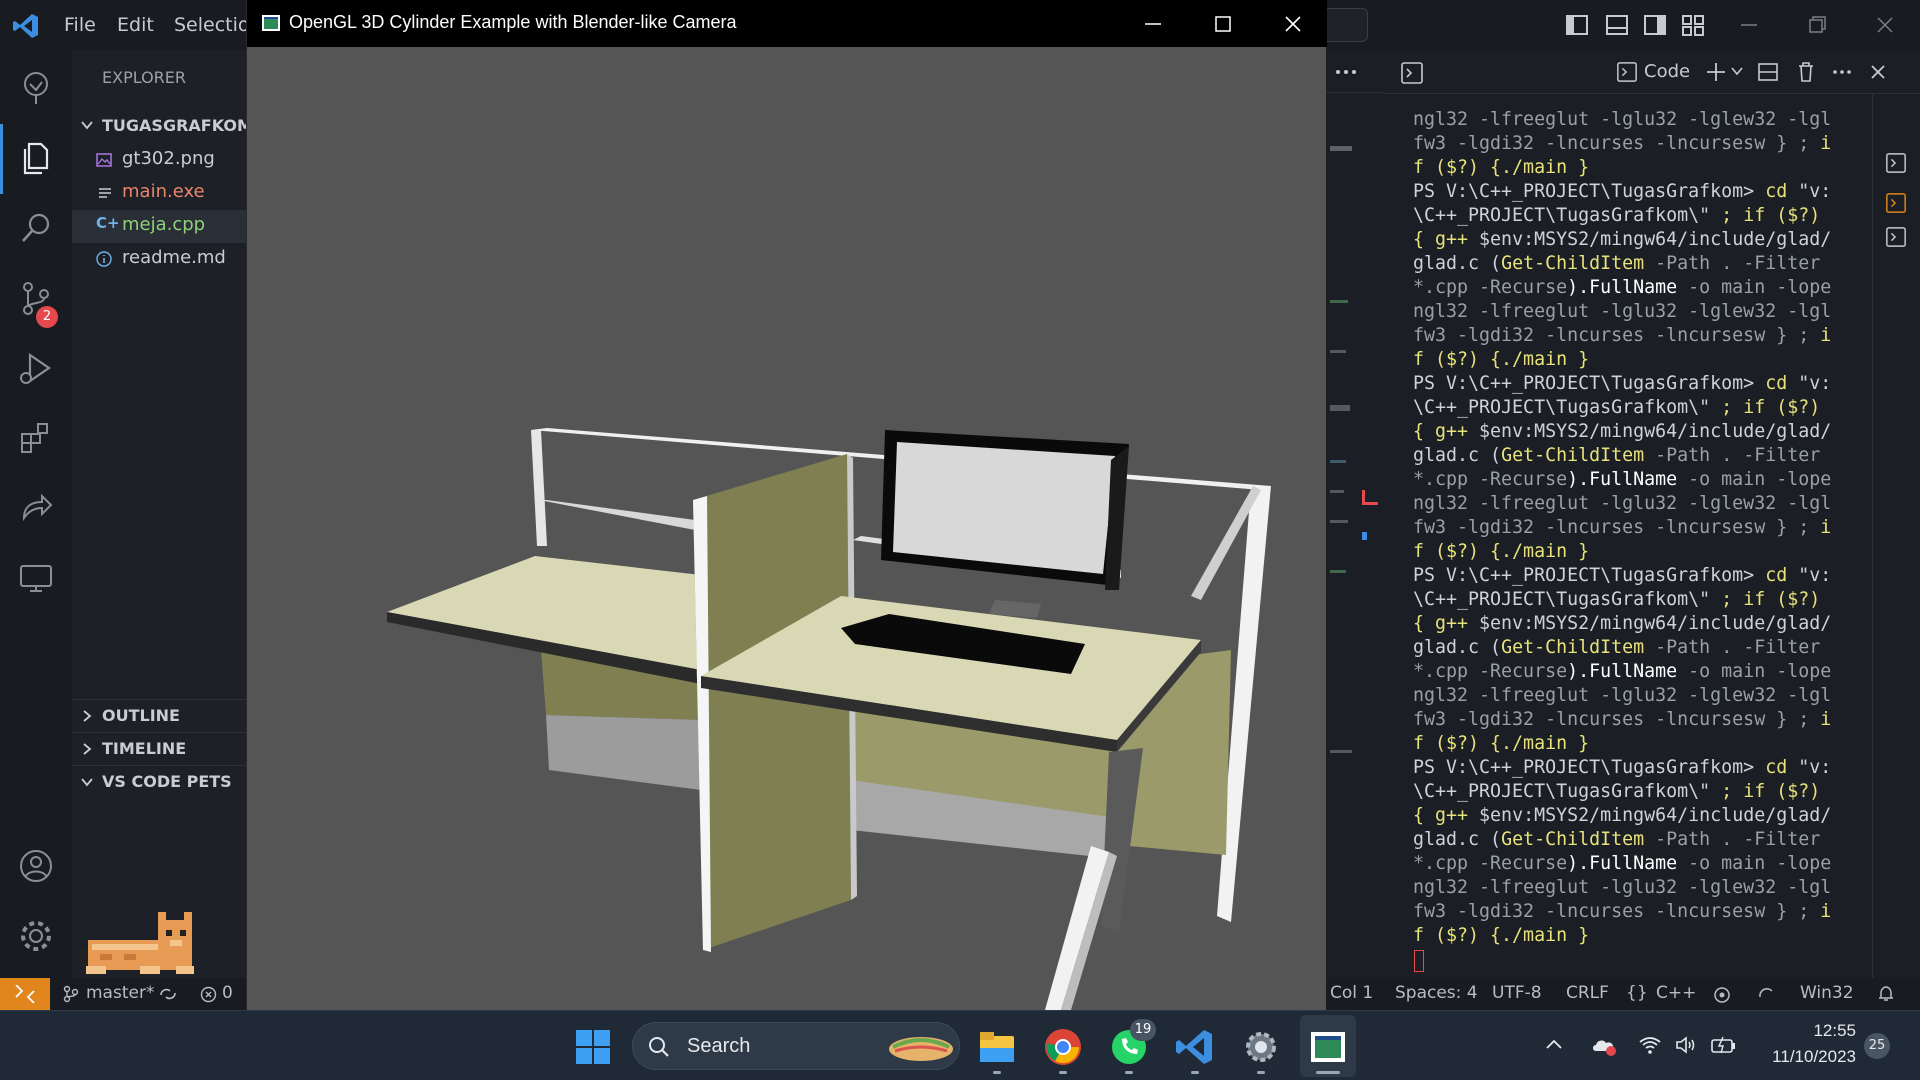 The width and height of the screenshot is (1920, 1080). I want to click on indentation: Spaces: 4, so click(1436, 993).